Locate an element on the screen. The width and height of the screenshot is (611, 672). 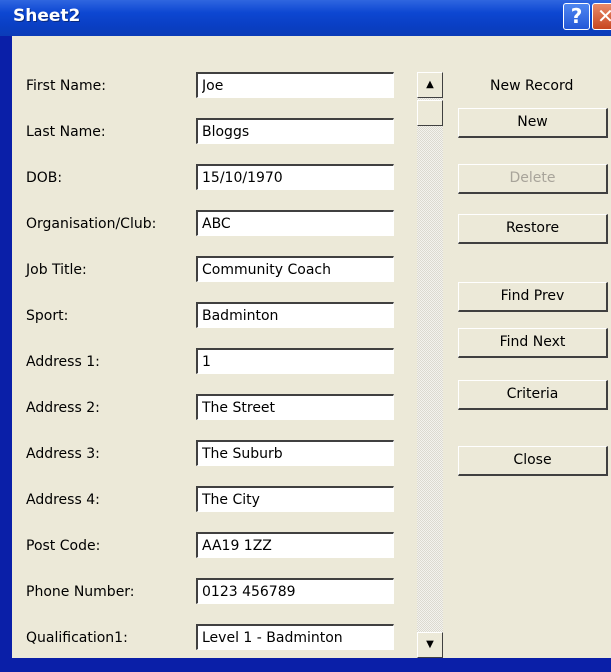
field-row-address-3: Address 3: is located at coordinates (212, 453).